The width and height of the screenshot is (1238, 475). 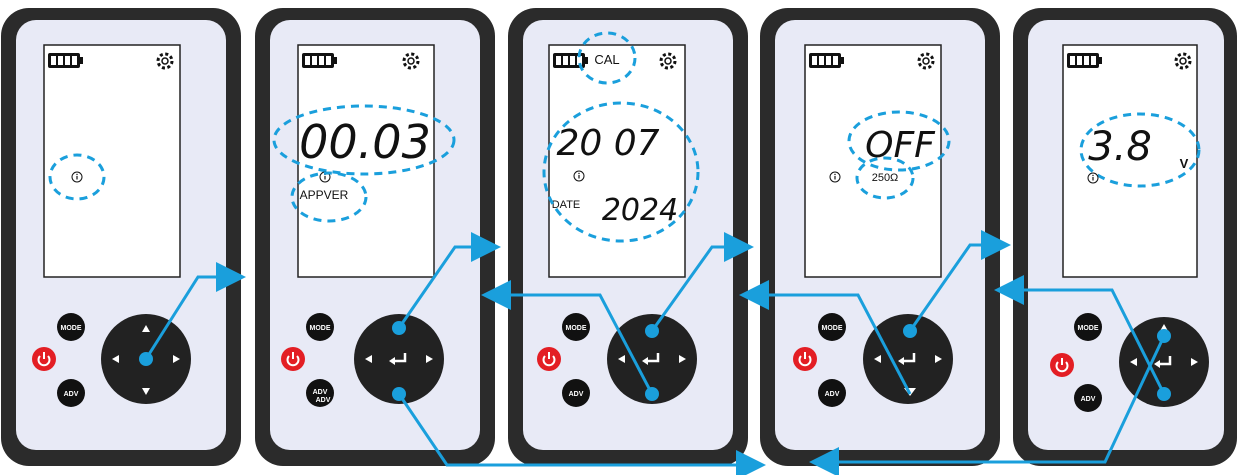 What do you see at coordinates (640, 210) in the screenshot?
I see `year-value: 2024` at bounding box center [640, 210].